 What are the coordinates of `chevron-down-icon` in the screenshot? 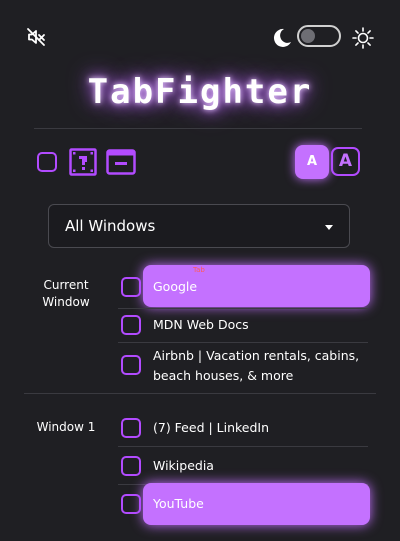 It's located at (329, 227).